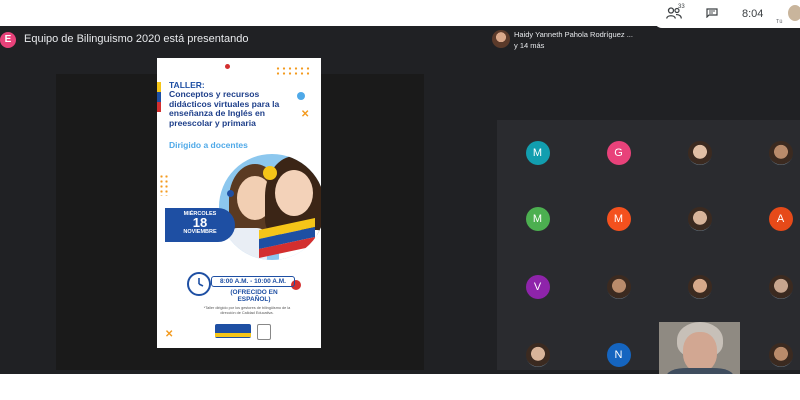  What do you see at coordinates (208, 145) in the screenshot?
I see `slide-audience: Dirigido a docentes` at bounding box center [208, 145].